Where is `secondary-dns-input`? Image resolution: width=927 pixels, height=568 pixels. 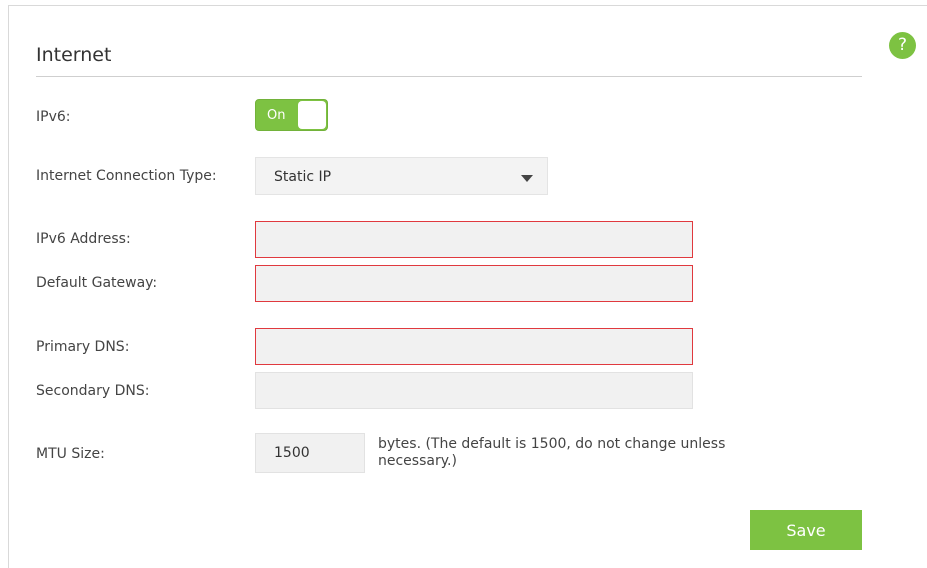 secondary-dns-input is located at coordinates (474, 390).